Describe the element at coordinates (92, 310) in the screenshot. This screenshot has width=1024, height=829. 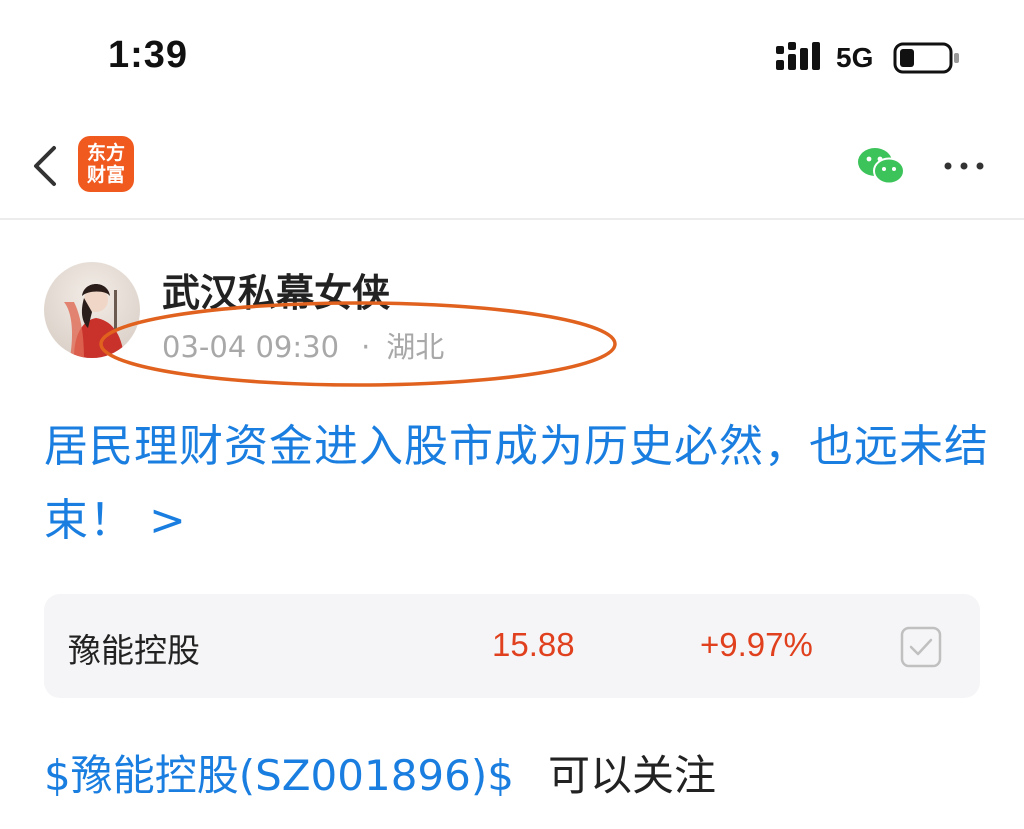
I see `avatar` at that location.